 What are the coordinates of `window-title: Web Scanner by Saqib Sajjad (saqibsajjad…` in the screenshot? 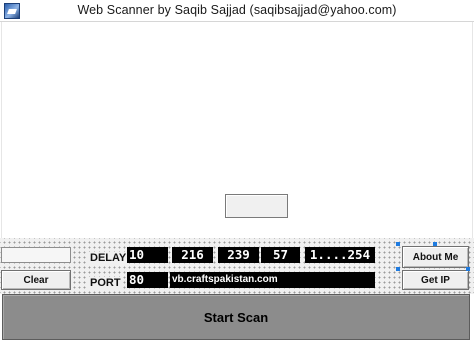 It's located at (237, 10).